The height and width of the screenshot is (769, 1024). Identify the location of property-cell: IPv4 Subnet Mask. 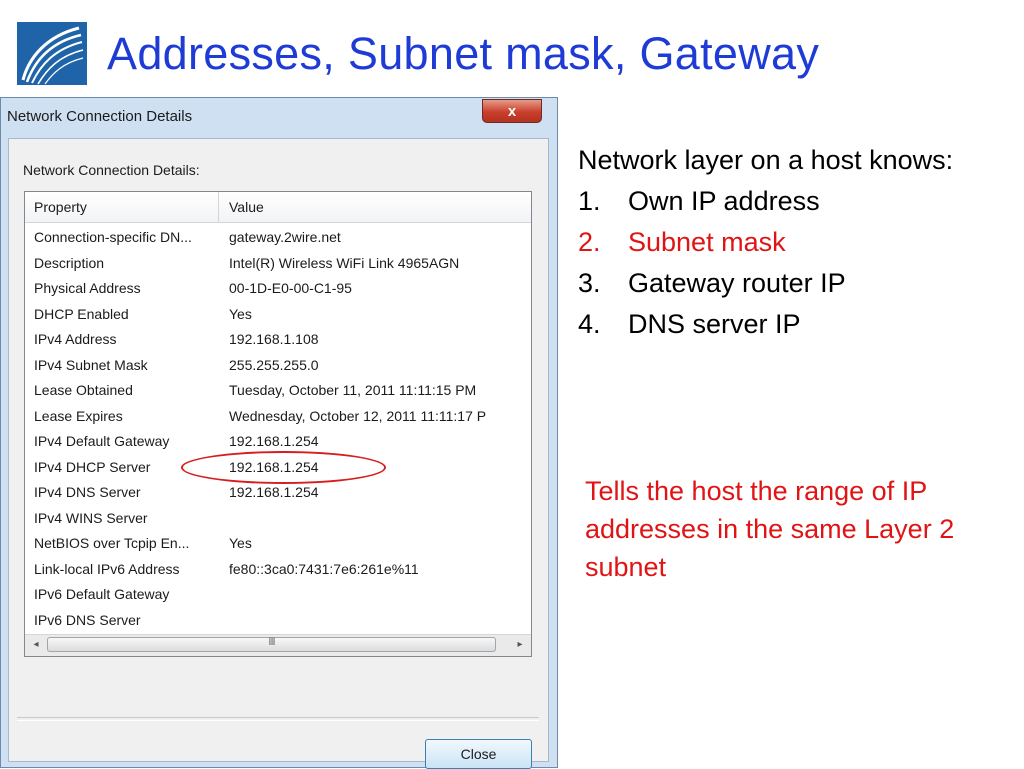
(91, 364).